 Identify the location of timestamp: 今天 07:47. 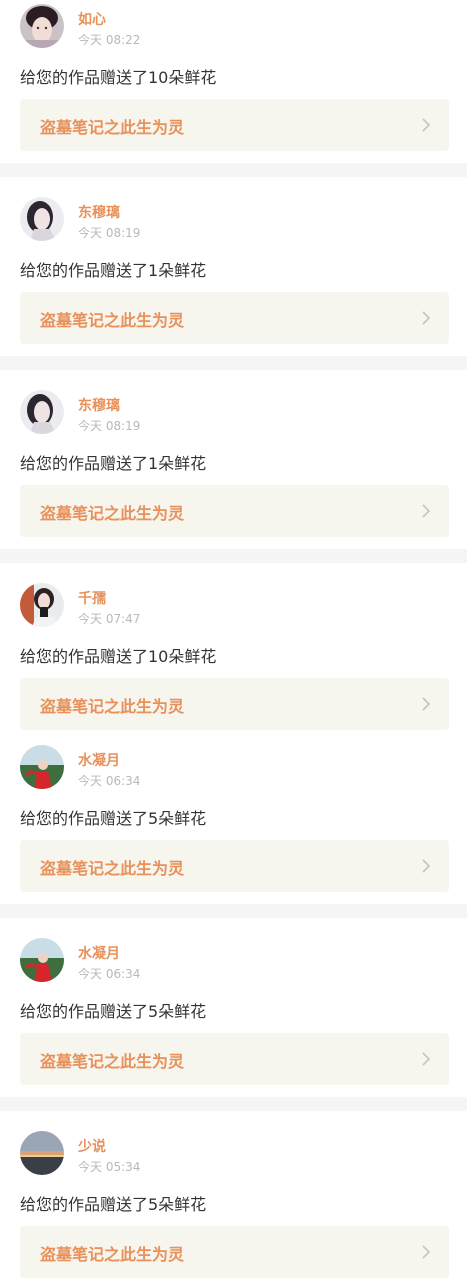
(109, 619).